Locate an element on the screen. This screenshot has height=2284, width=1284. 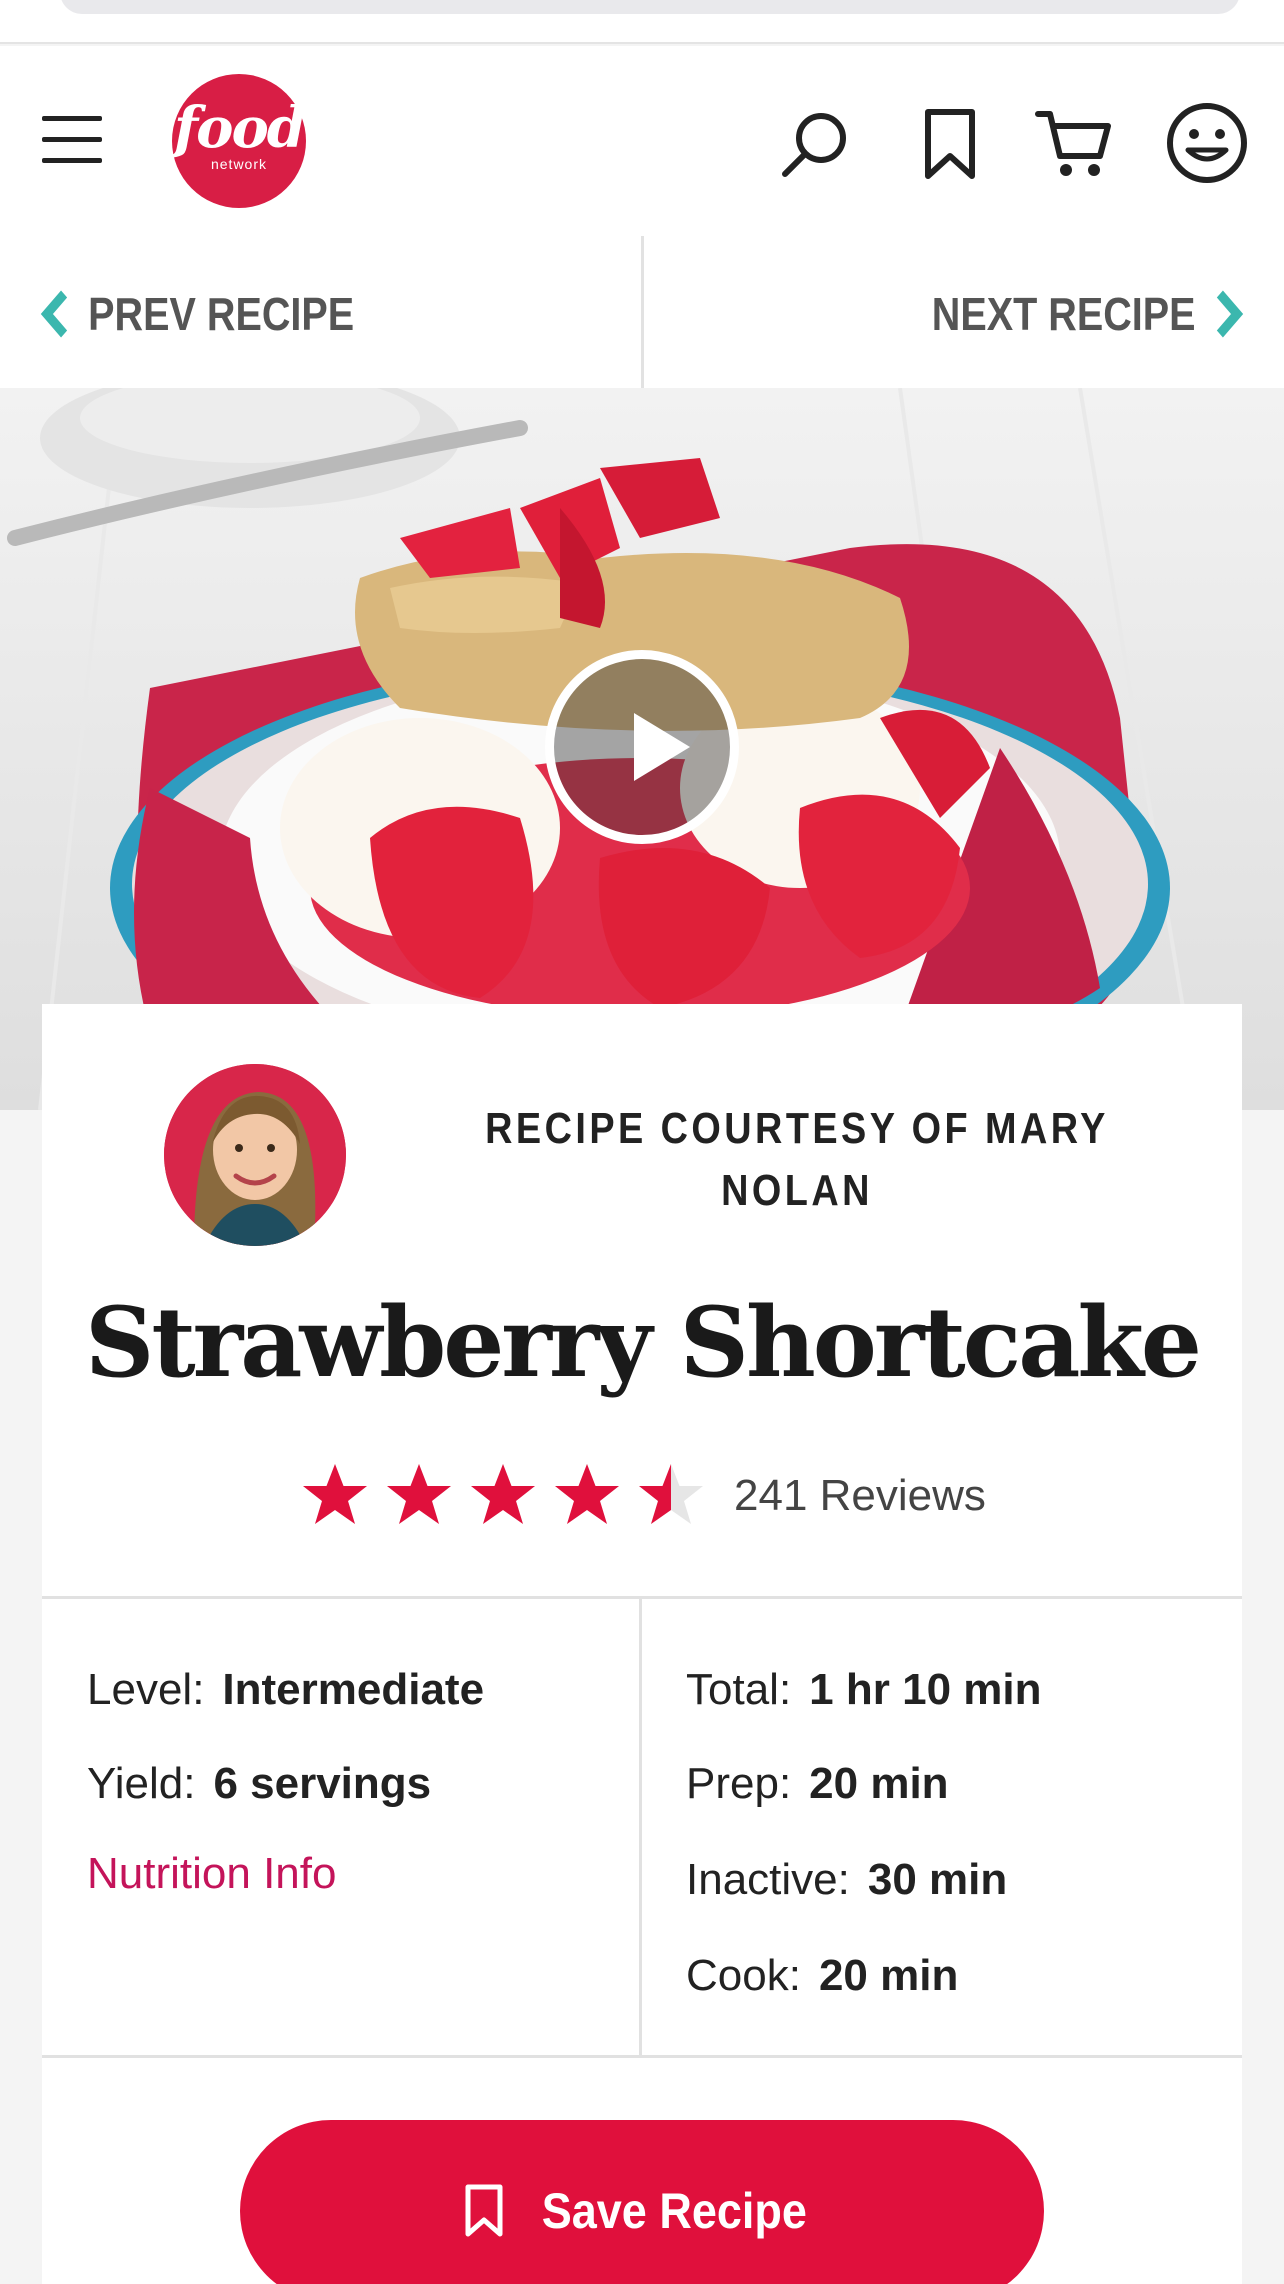
yield-label: Yield: is located at coordinates (141, 1783).